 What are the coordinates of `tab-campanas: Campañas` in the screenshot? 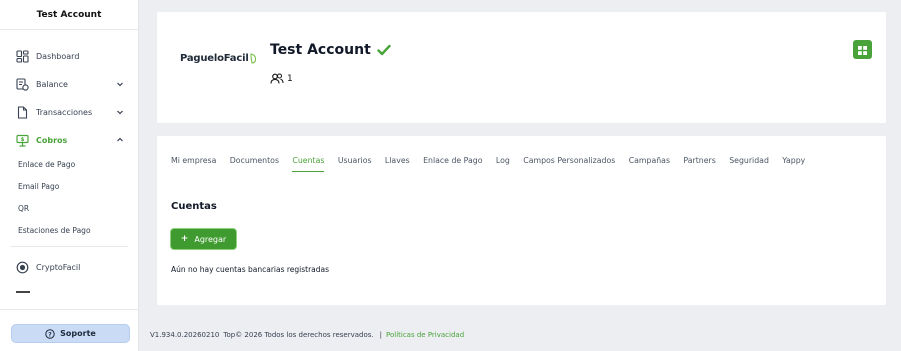 It's located at (649, 164).